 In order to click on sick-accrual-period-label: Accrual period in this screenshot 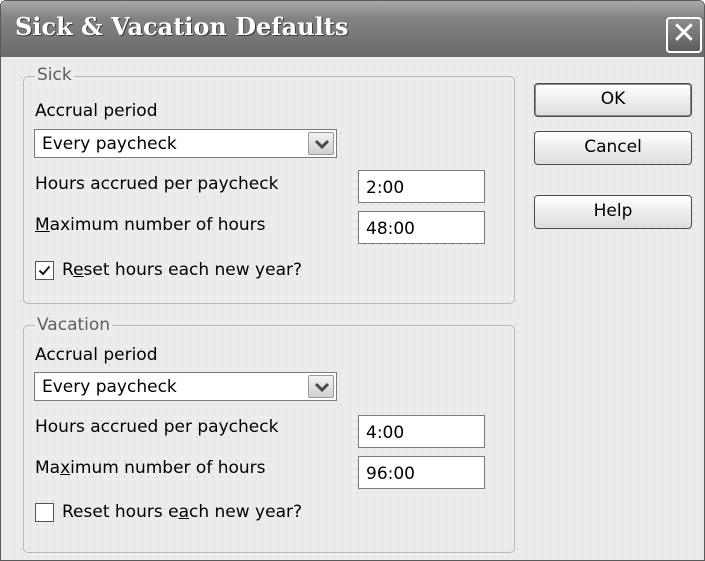, I will do `click(96, 111)`.